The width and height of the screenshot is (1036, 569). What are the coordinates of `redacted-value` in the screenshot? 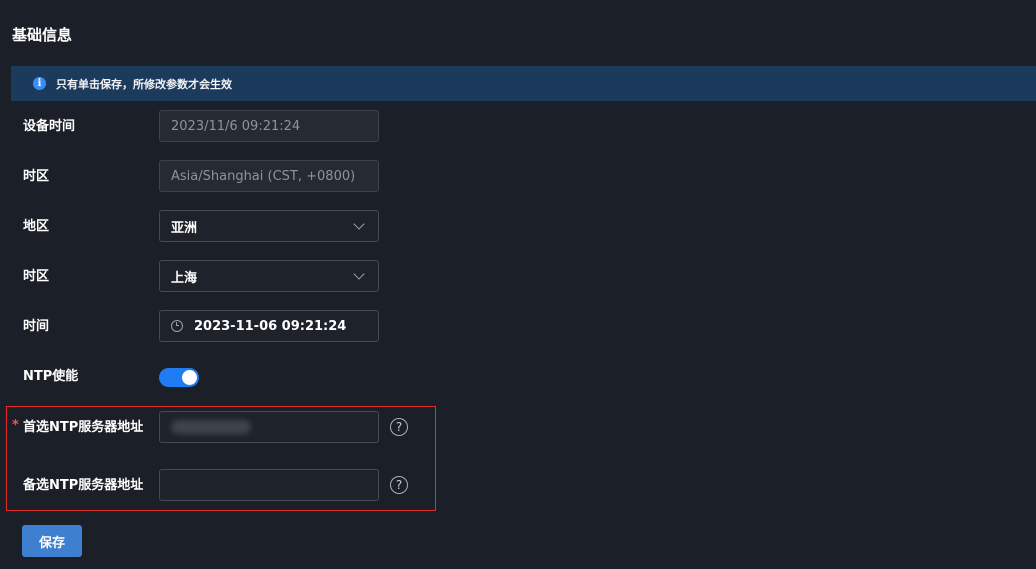 It's located at (211, 427).